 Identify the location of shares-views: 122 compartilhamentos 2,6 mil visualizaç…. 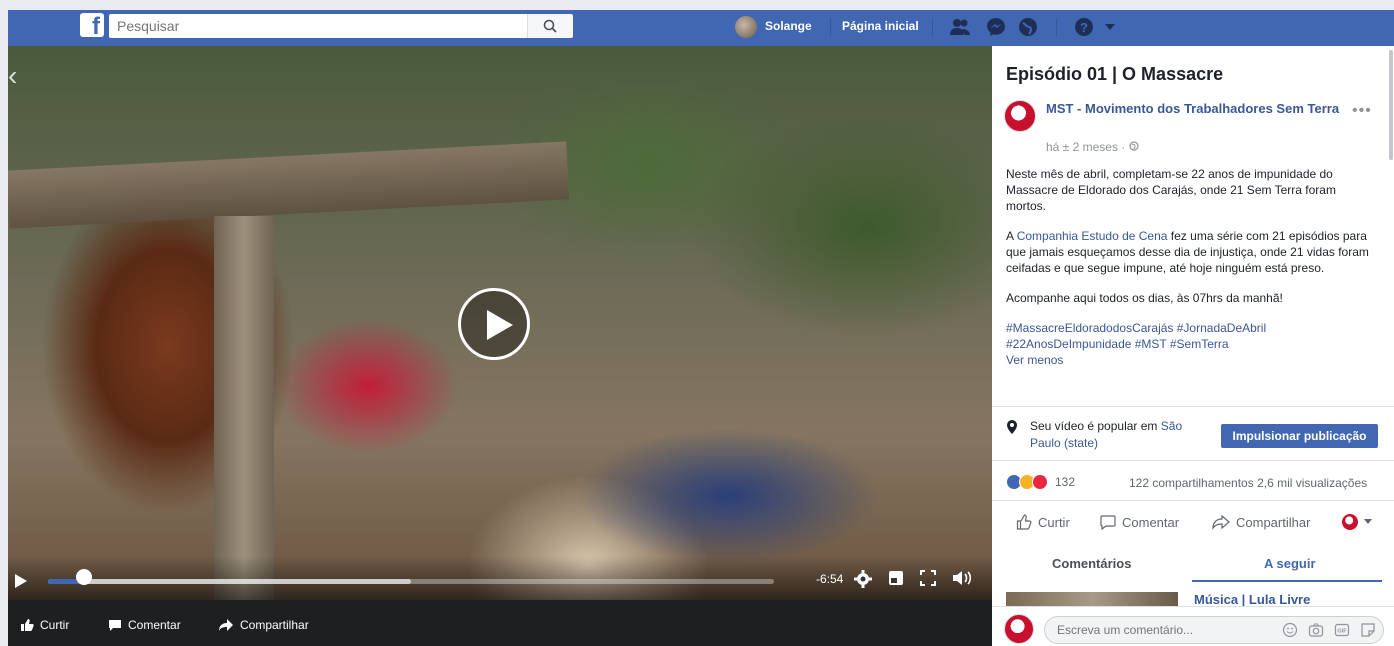
(1248, 483).